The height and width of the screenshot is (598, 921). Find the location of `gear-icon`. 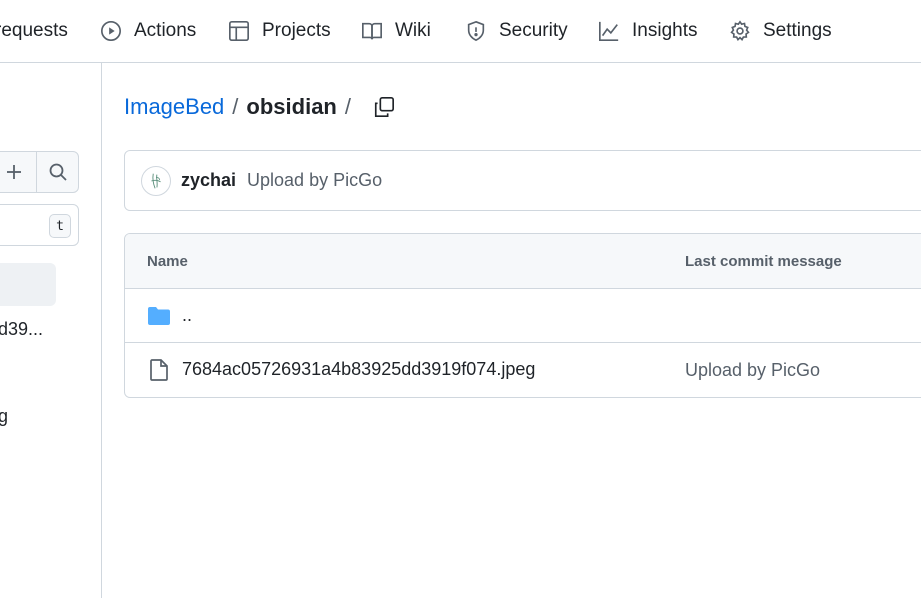

gear-icon is located at coordinates (740, 30).